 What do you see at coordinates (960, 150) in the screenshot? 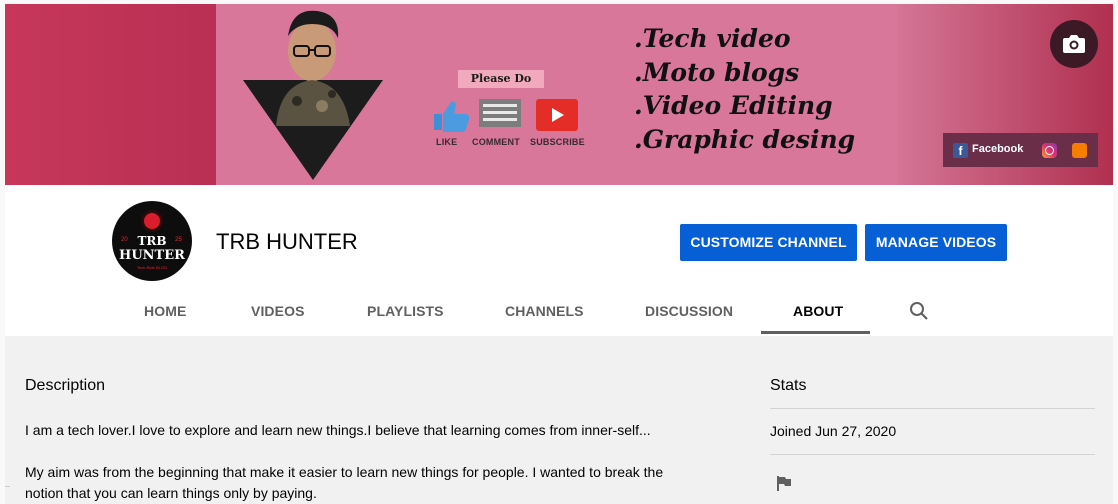
I see `facebook-icon: f` at bounding box center [960, 150].